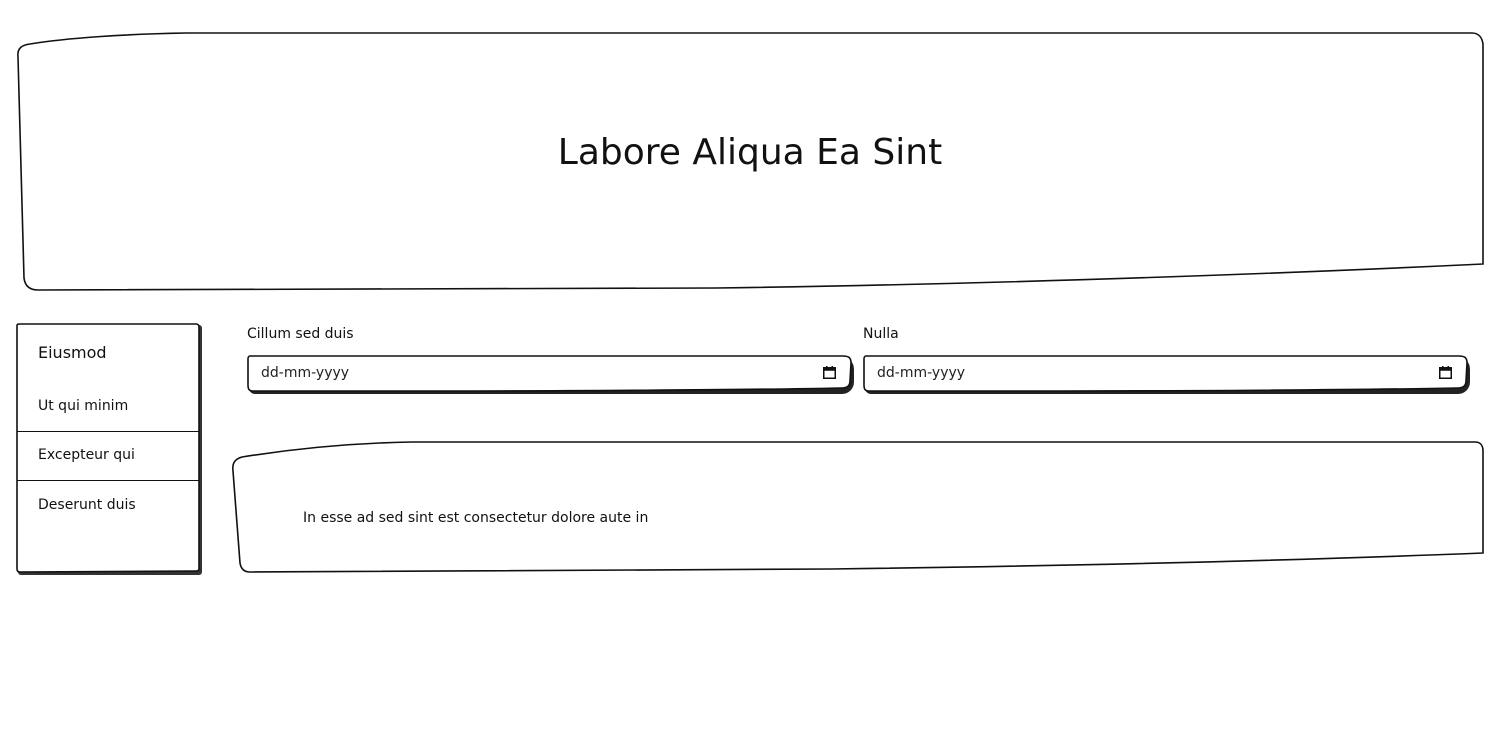  What do you see at coordinates (107, 406) in the screenshot?
I see `sidebar-item-ut-qui-minim: Ut qui minim` at bounding box center [107, 406].